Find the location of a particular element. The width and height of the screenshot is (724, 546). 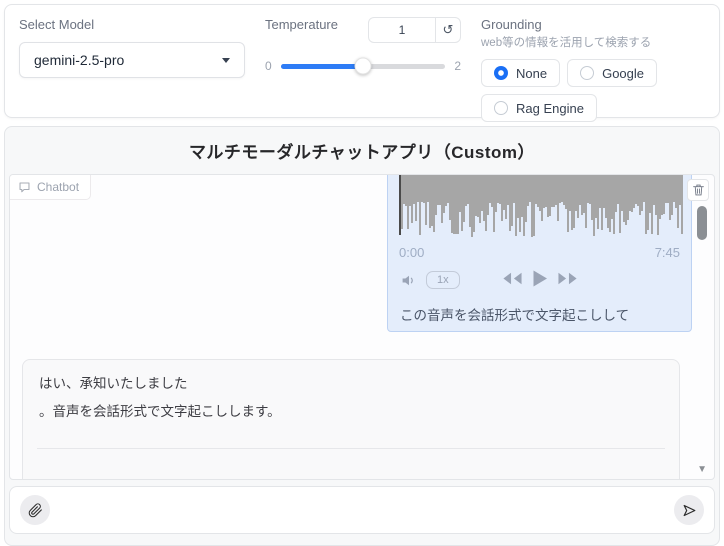

reset-icon: ↺ is located at coordinates (448, 29).